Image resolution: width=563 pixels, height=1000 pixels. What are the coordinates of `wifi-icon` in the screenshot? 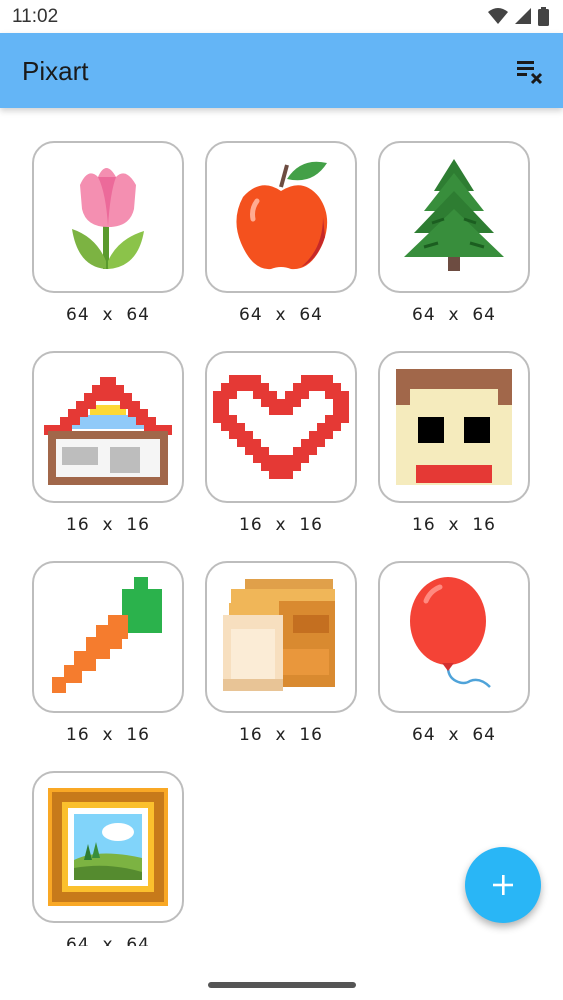 It's located at (498, 16).